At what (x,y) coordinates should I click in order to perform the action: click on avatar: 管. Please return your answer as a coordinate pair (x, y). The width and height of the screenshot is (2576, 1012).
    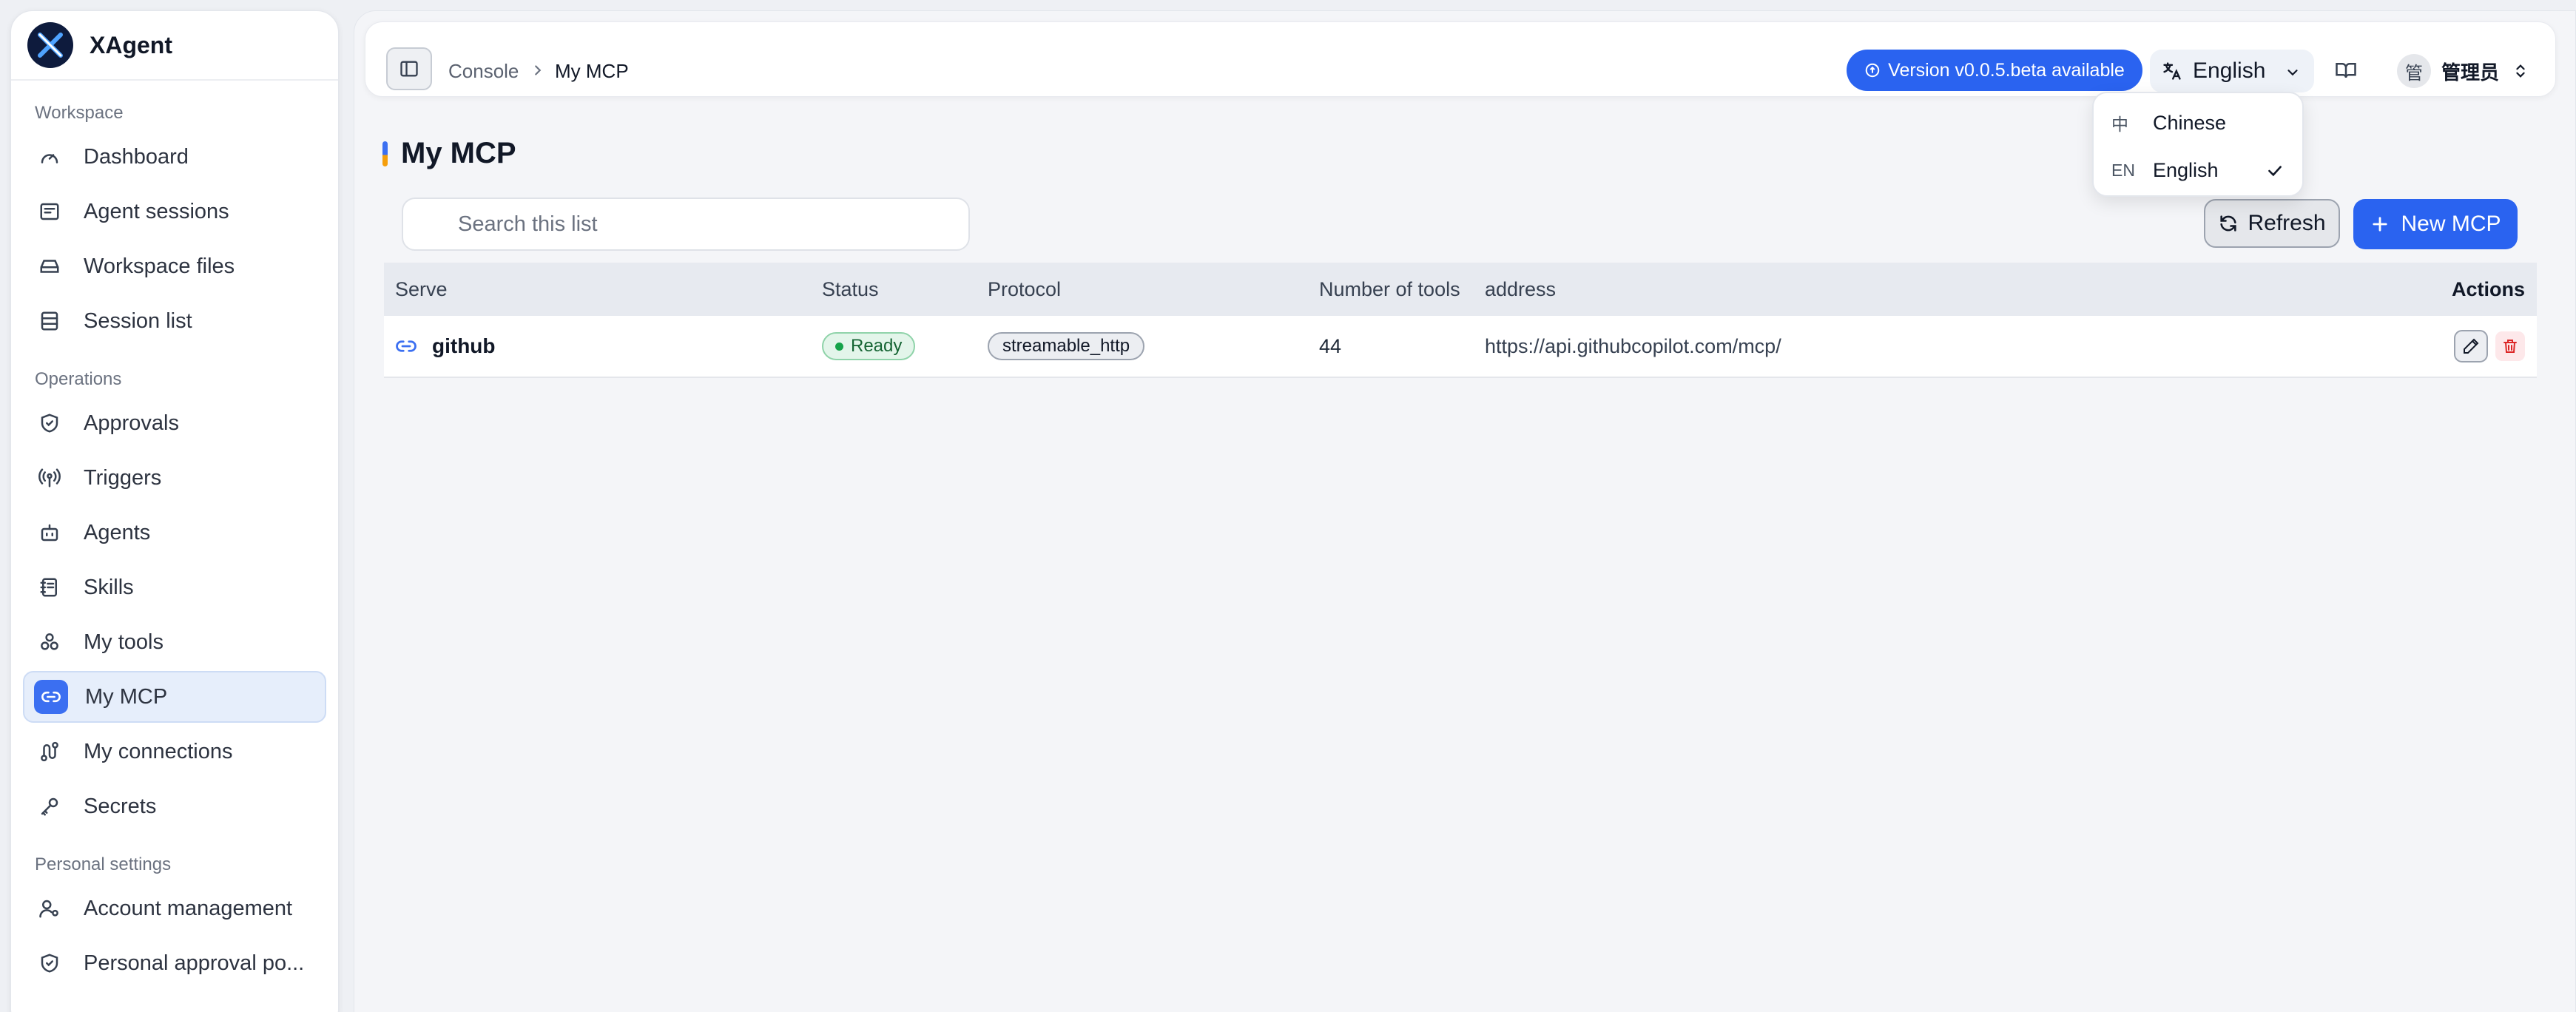
    Looking at the image, I should click on (2414, 71).